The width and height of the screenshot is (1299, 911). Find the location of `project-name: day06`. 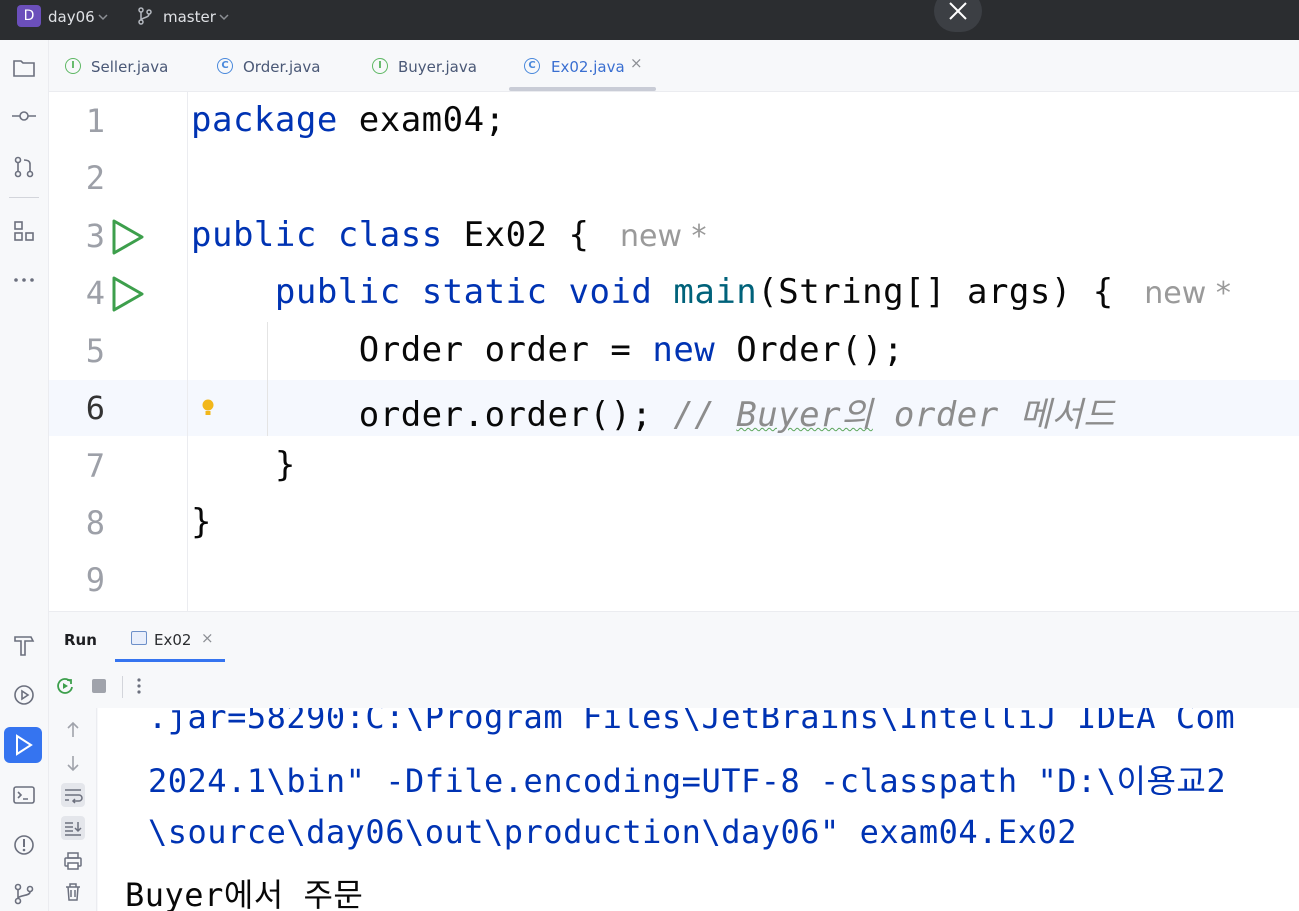

project-name: day06 is located at coordinates (71, 17).